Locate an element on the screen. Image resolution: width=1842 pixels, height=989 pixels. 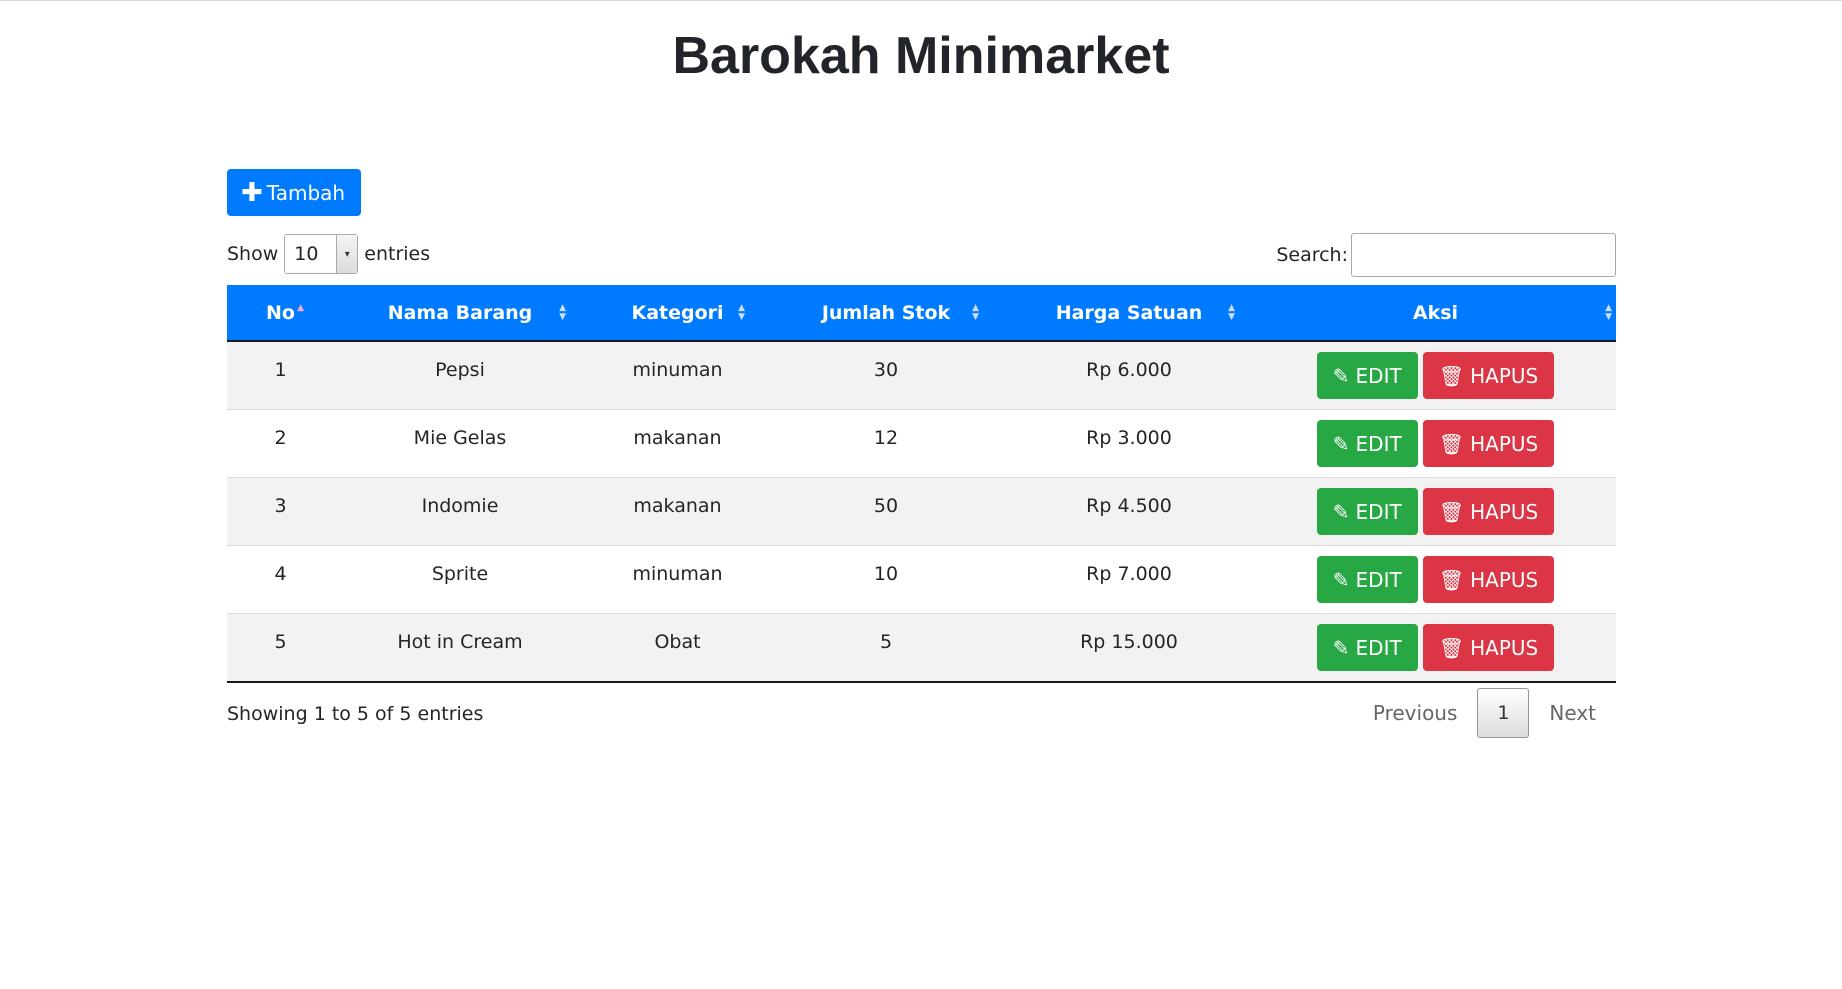
cell-harga-satuan: Rp 6.000 is located at coordinates (1129, 375).